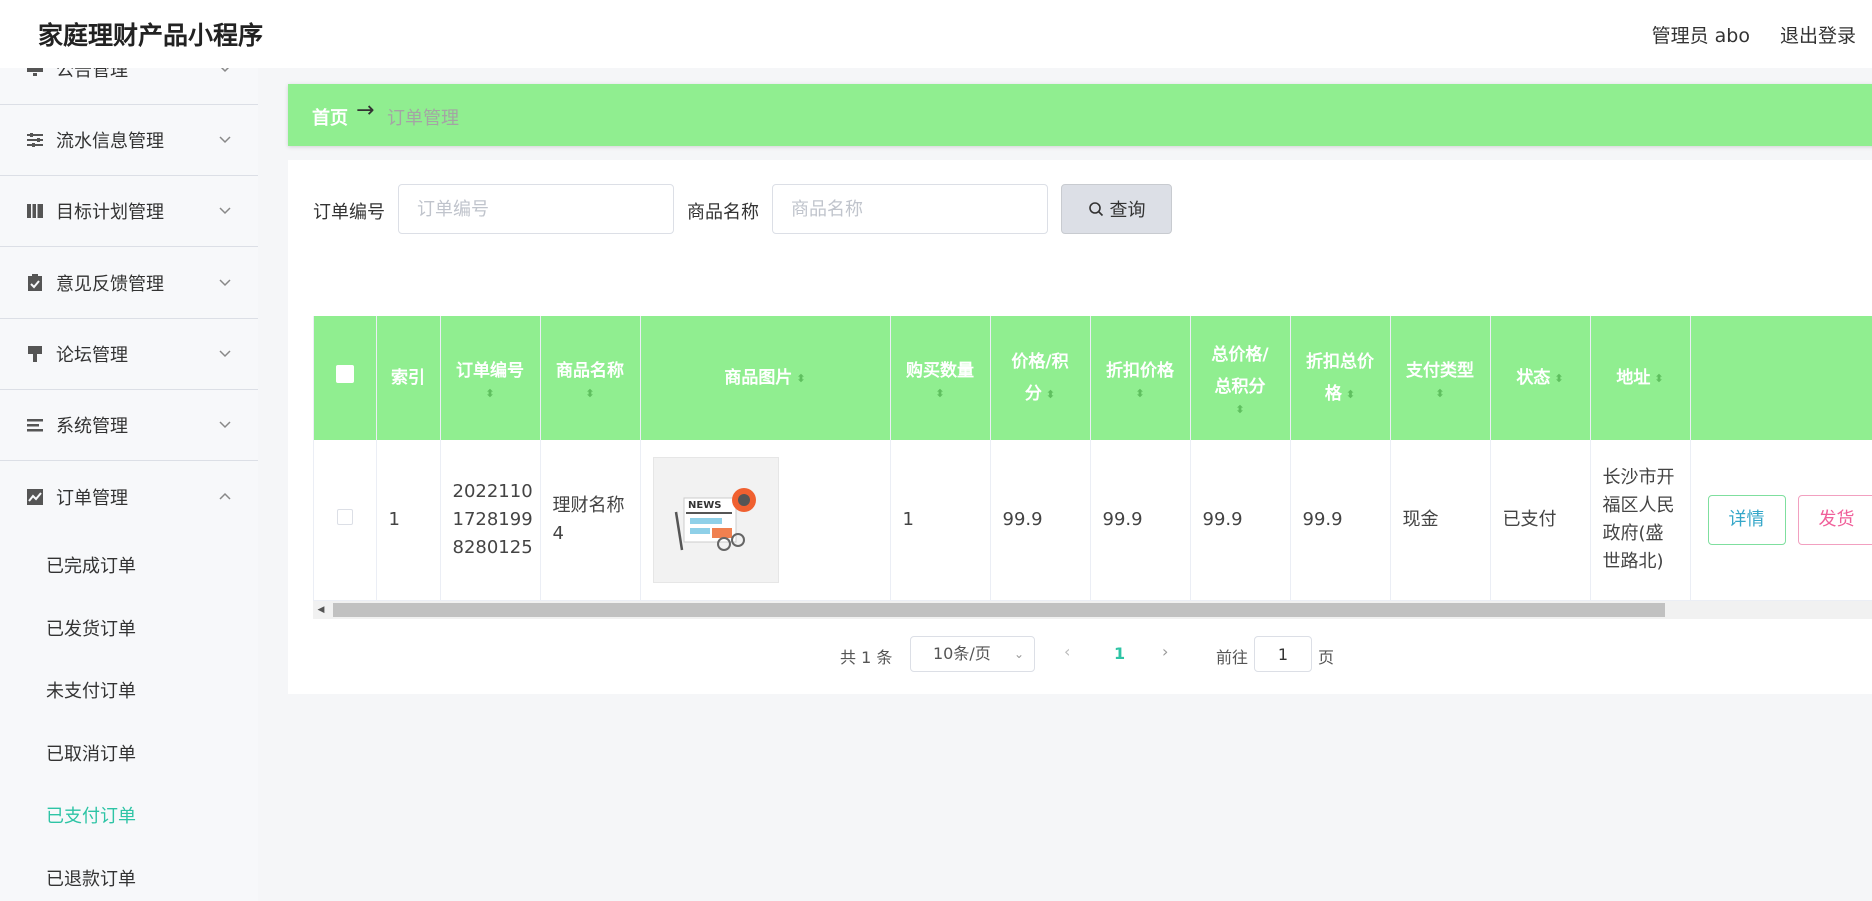  What do you see at coordinates (151, 35) in the screenshot?
I see `app-title: 家庭理财产品小程序` at bounding box center [151, 35].